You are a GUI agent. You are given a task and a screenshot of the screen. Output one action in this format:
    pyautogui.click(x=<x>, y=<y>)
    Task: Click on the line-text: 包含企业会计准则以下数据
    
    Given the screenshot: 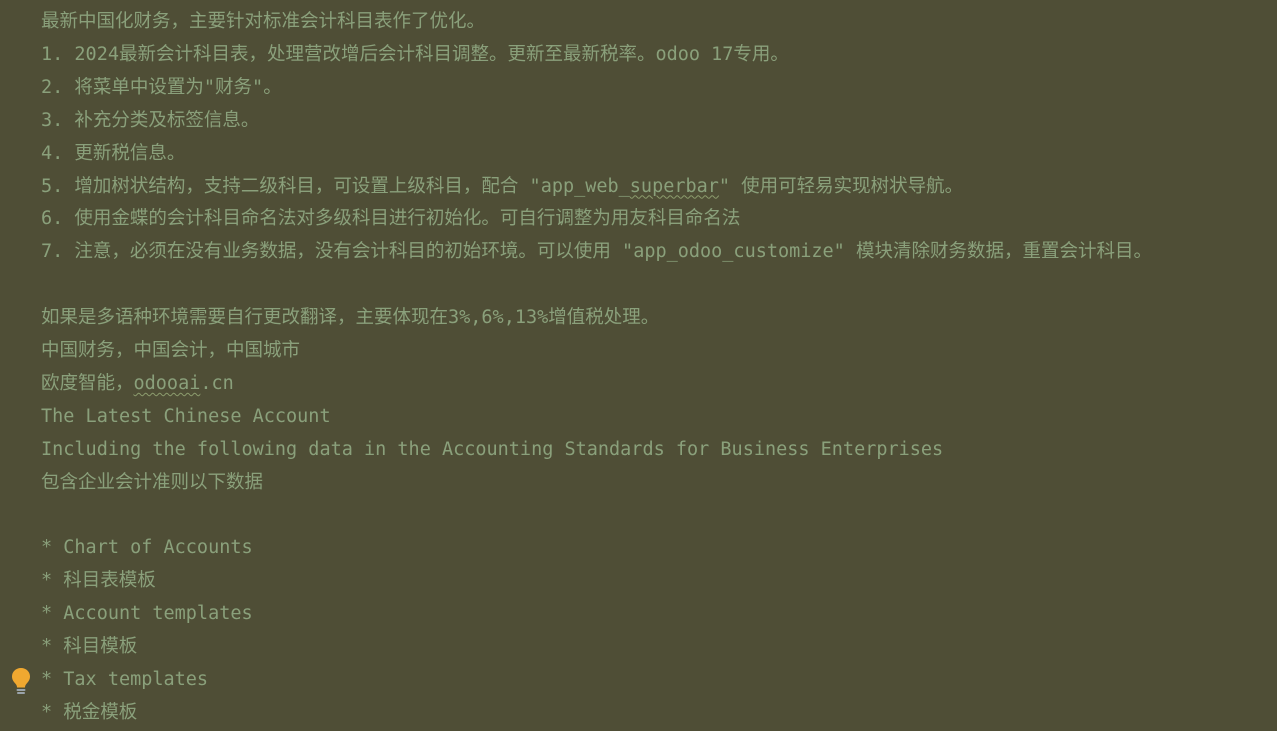 What is the action you would take?
    pyautogui.click(x=152, y=482)
    